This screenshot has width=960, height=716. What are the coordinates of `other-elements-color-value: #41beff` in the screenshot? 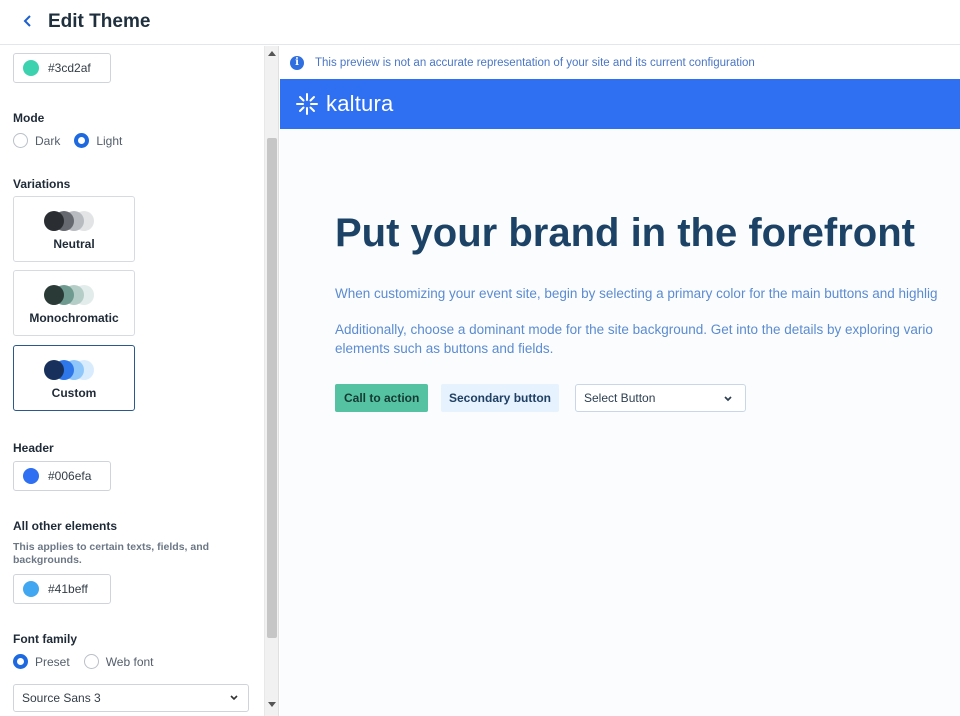 It's located at (68, 589).